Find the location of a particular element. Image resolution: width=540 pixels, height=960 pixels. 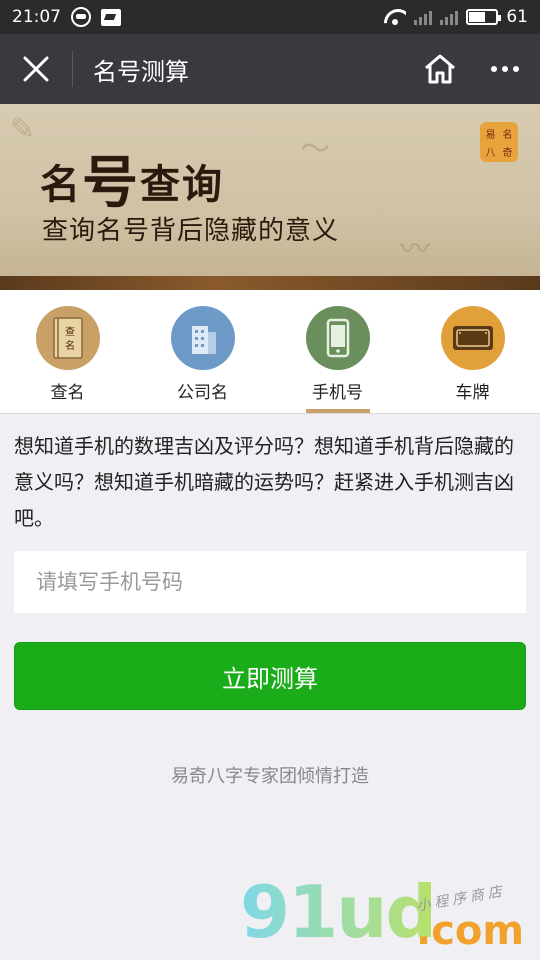

company-building-icon is located at coordinates (202, 338).